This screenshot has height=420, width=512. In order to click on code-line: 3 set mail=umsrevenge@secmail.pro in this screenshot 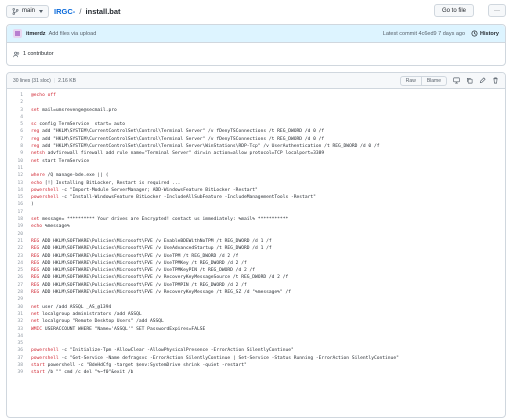, I will do `click(256, 110)`.